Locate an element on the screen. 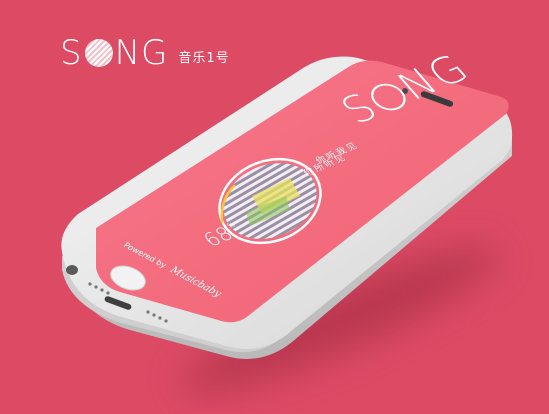 This screenshot has width=549, height=414. front-camera-icon is located at coordinates (405, 91).